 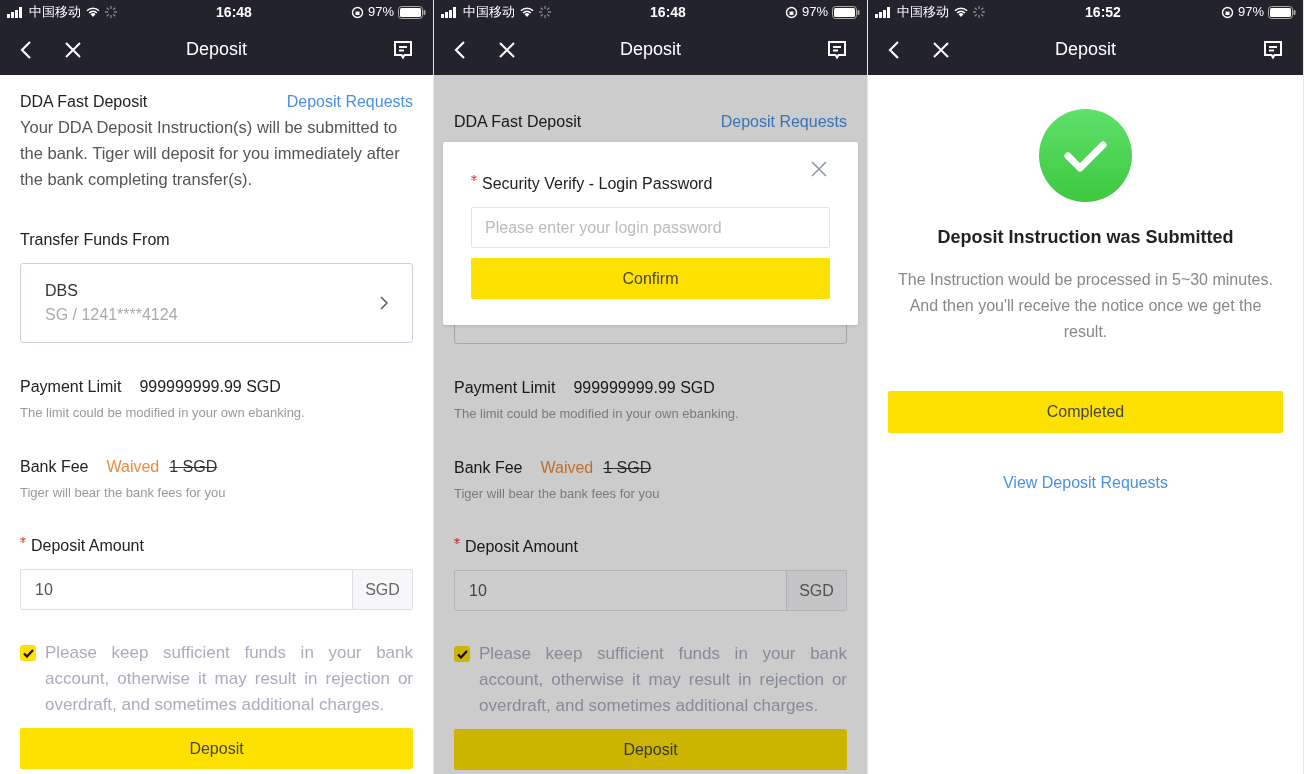 What do you see at coordinates (650, 227) in the screenshot?
I see `password-field: Please enter your login password` at bounding box center [650, 227].